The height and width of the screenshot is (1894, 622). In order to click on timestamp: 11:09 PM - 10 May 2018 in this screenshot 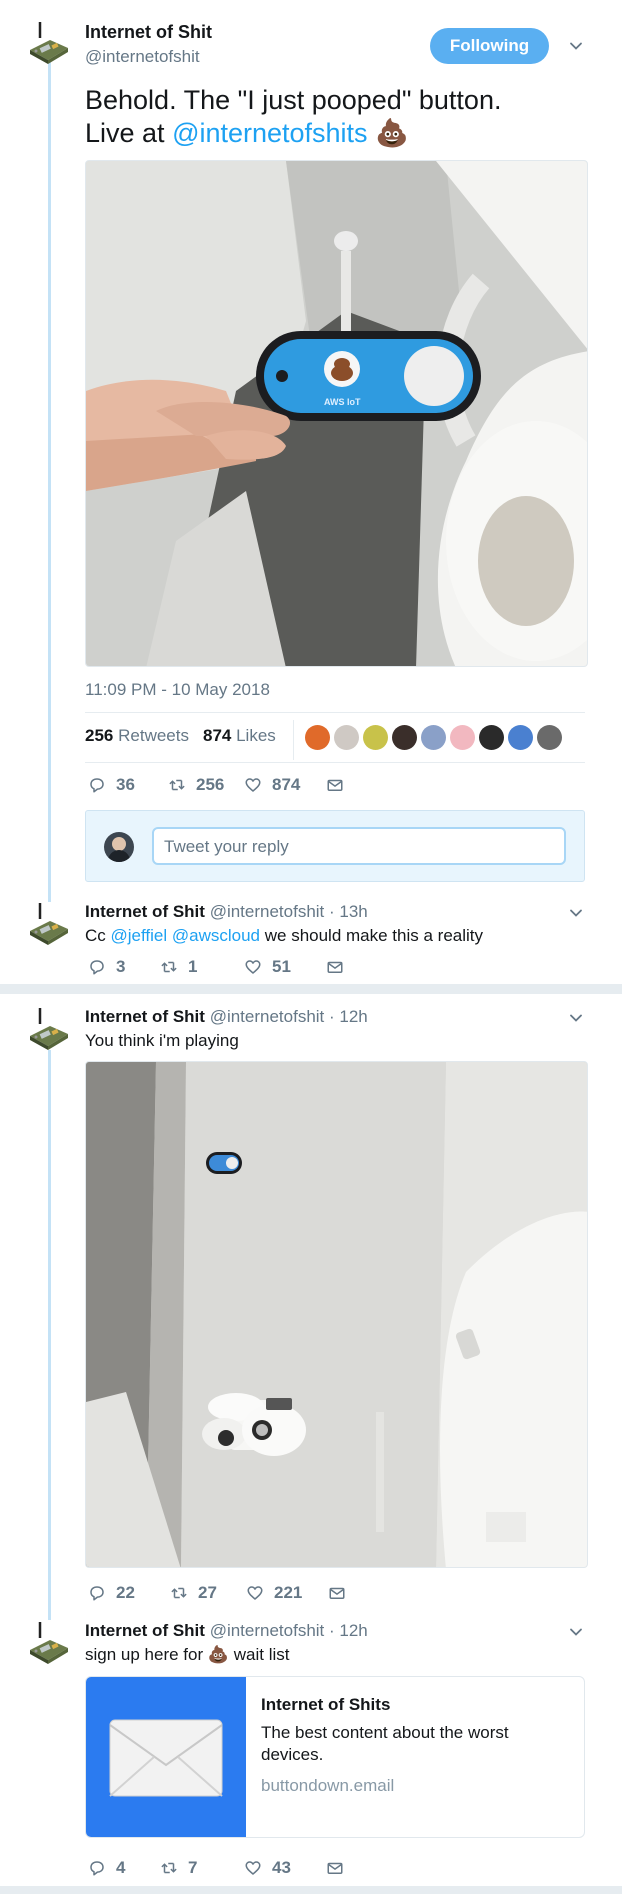, I will do `click(177, 690)`.